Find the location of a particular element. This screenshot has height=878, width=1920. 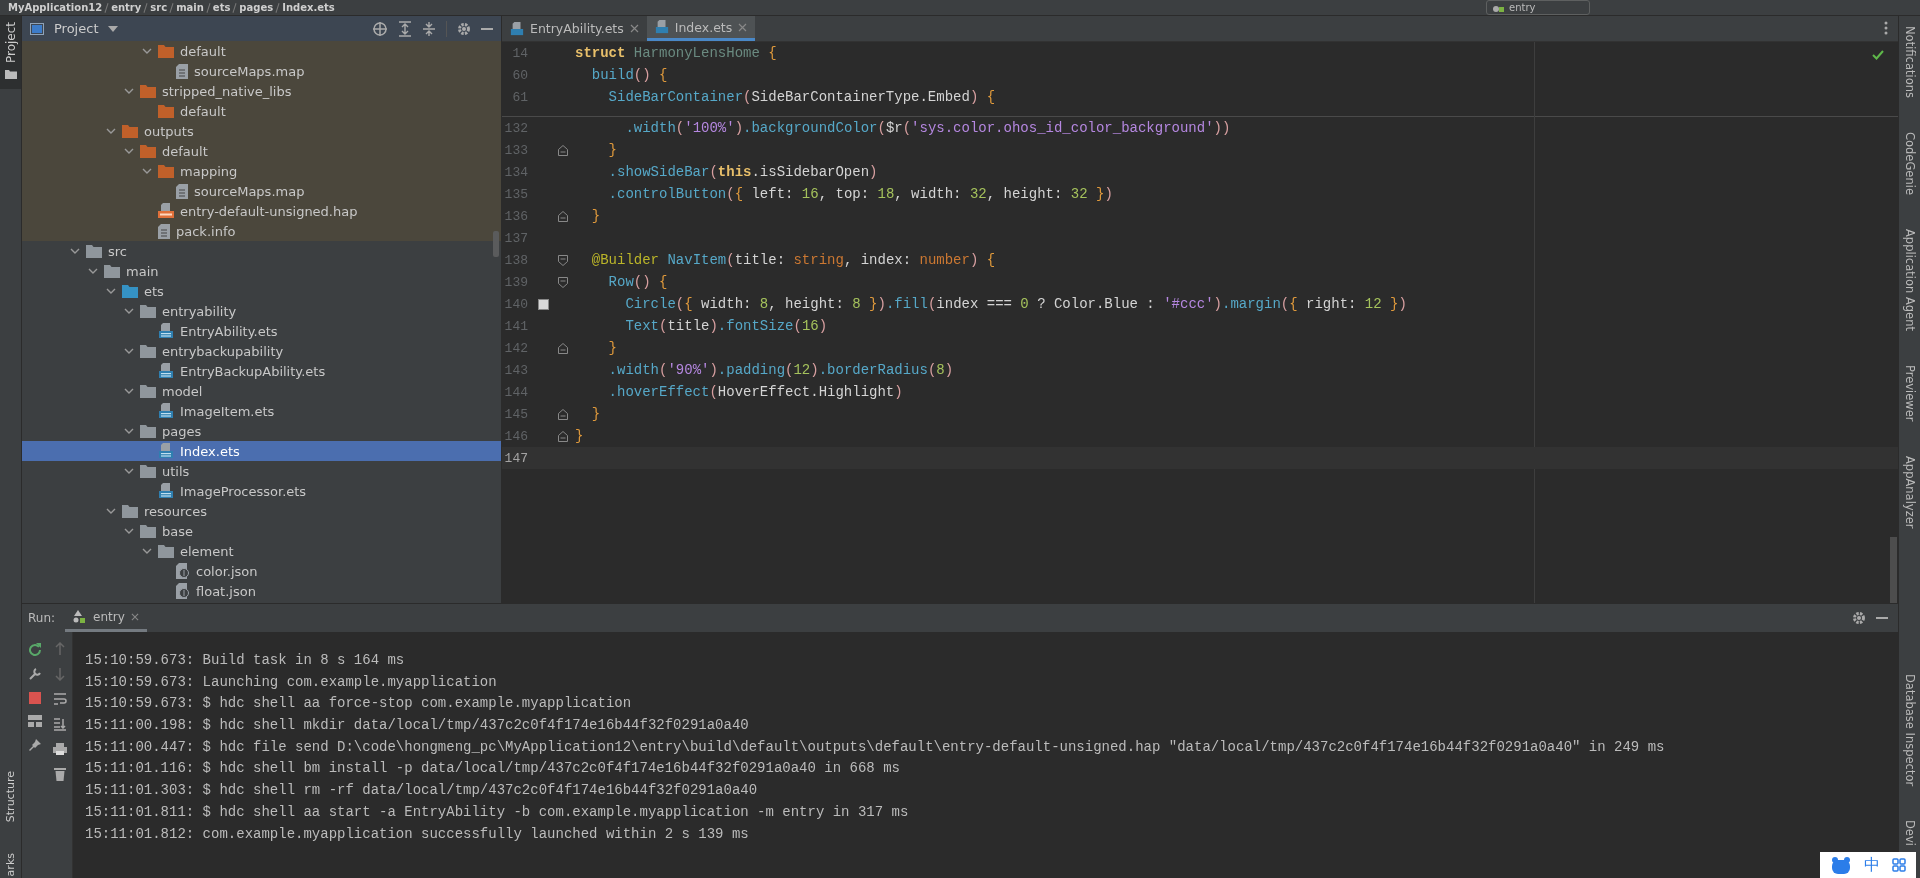

tree-item: ImageItem.ets is located at coordinates (261, 411).